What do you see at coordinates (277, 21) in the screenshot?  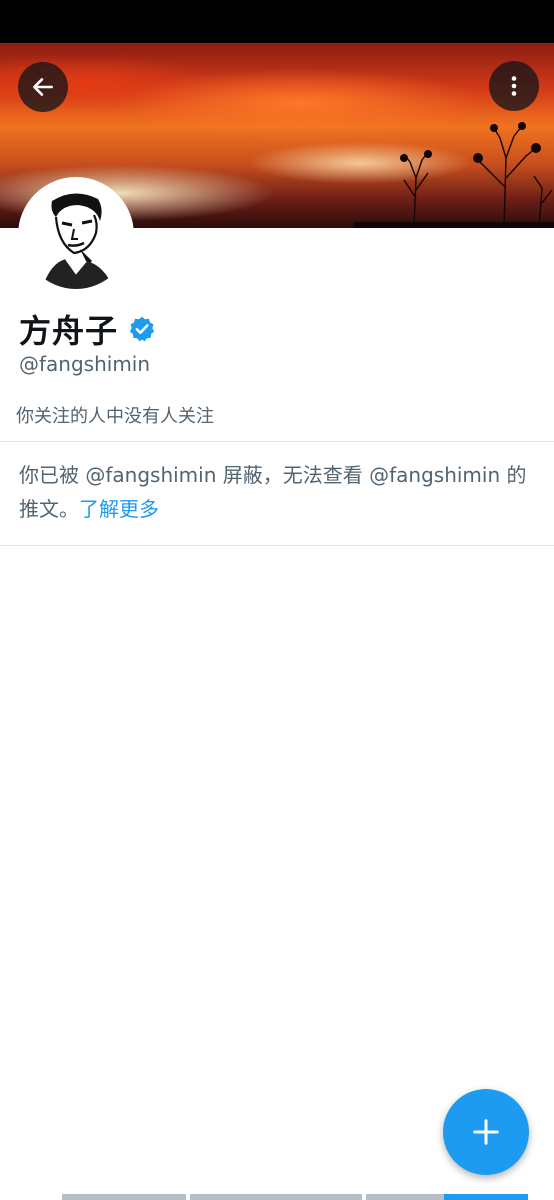 I see `status-bar` at bounding box center [277, 21].